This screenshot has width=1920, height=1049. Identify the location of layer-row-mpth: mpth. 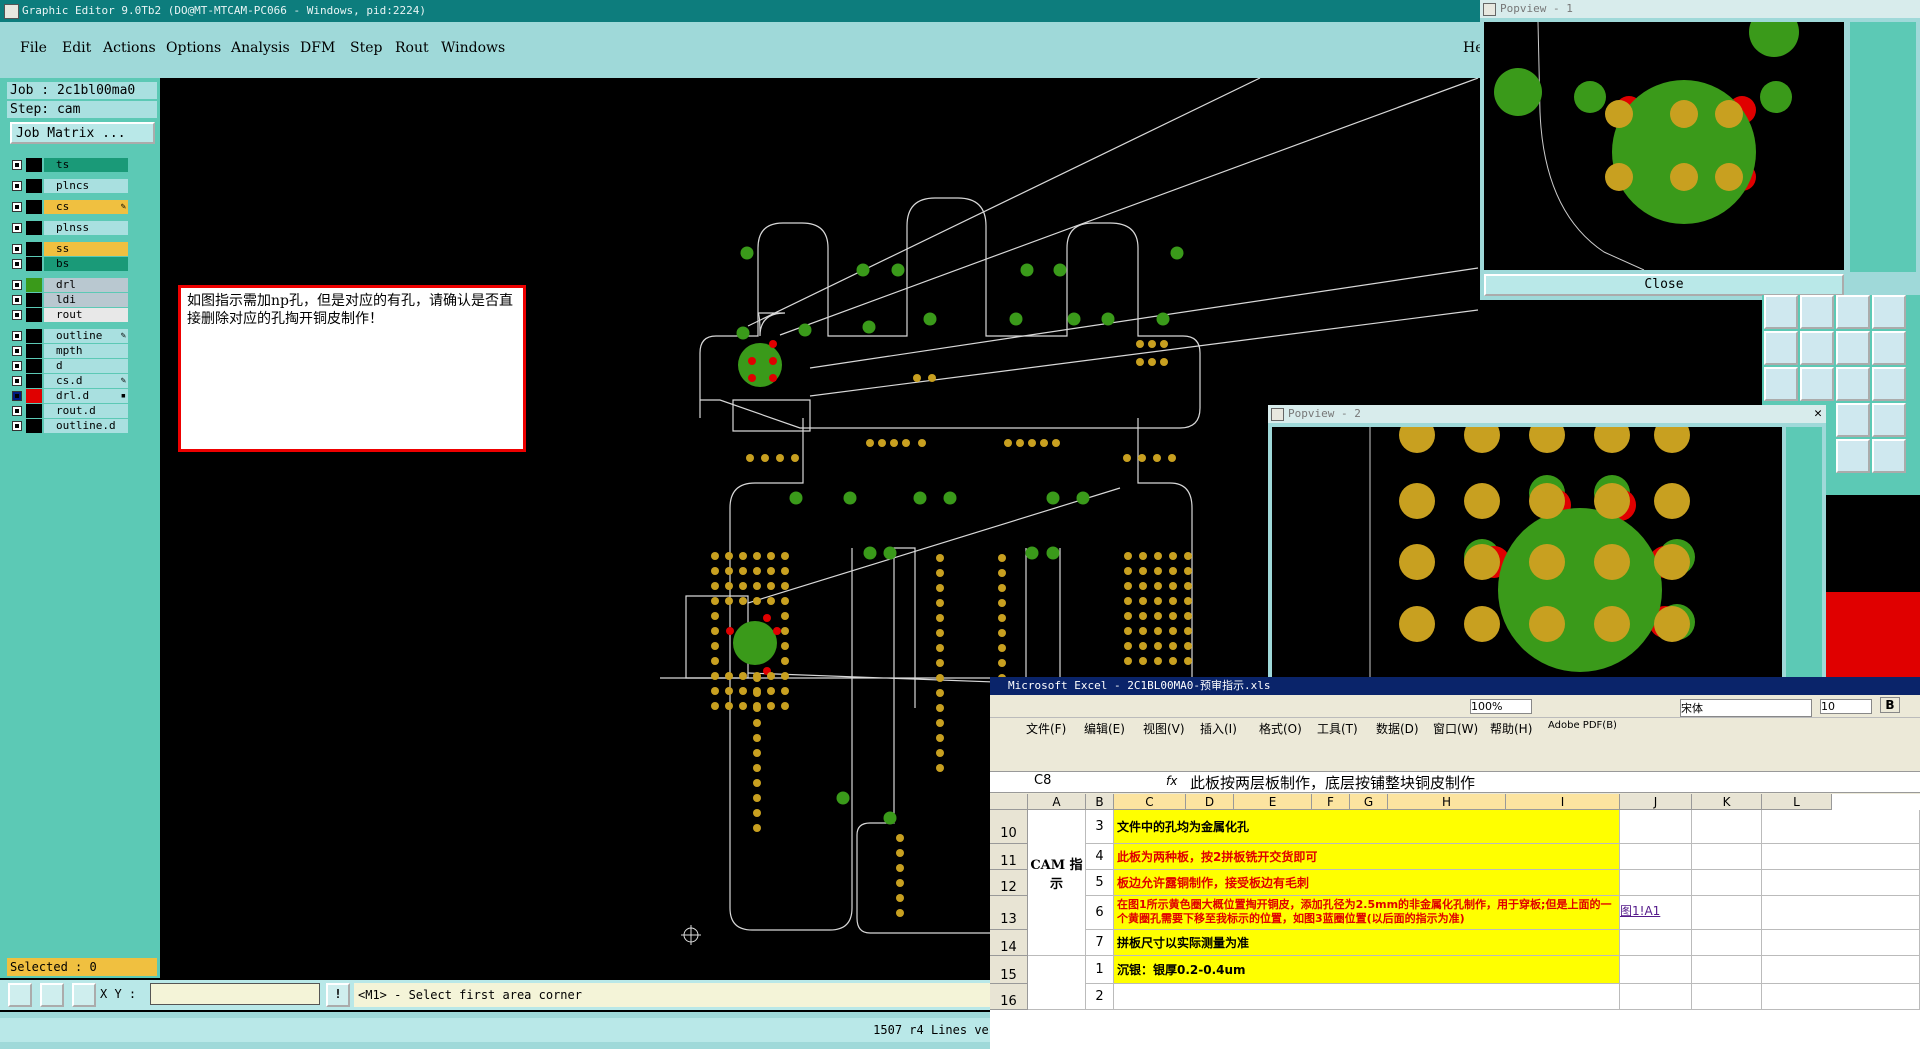
(69, 351).